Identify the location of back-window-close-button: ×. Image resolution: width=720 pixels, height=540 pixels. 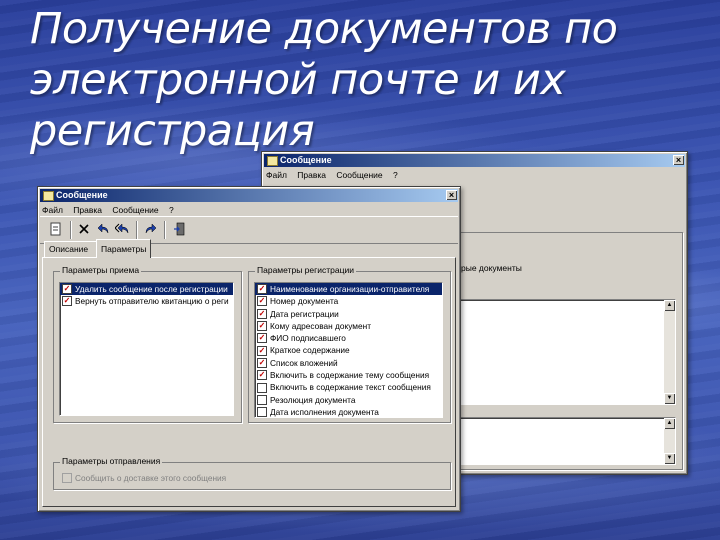
(678, 160).